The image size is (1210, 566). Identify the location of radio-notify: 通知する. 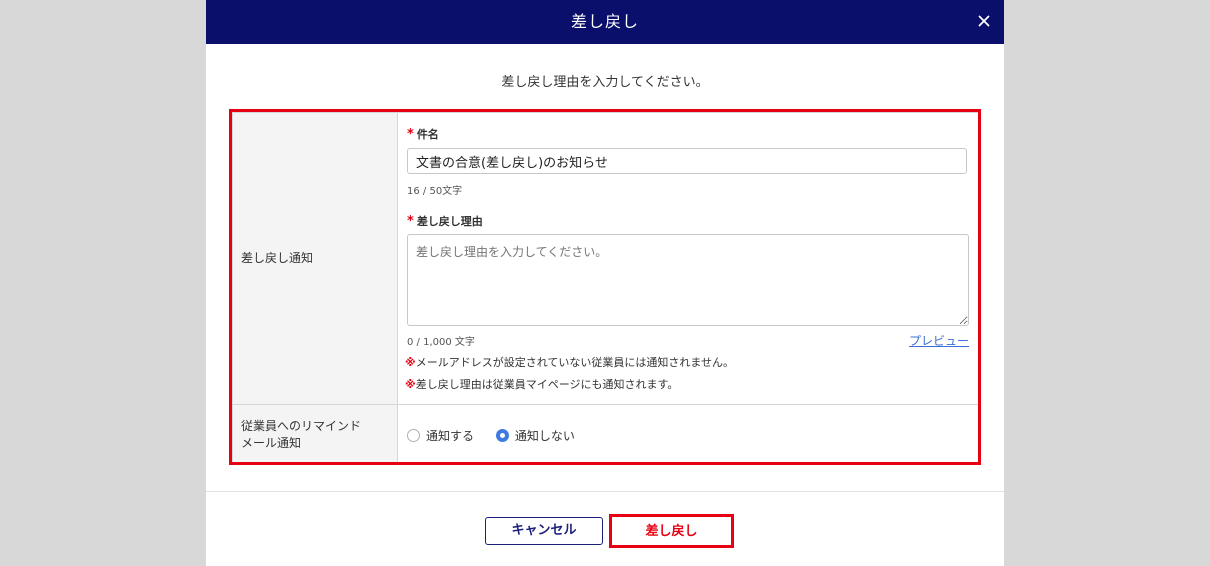
(440, 435).